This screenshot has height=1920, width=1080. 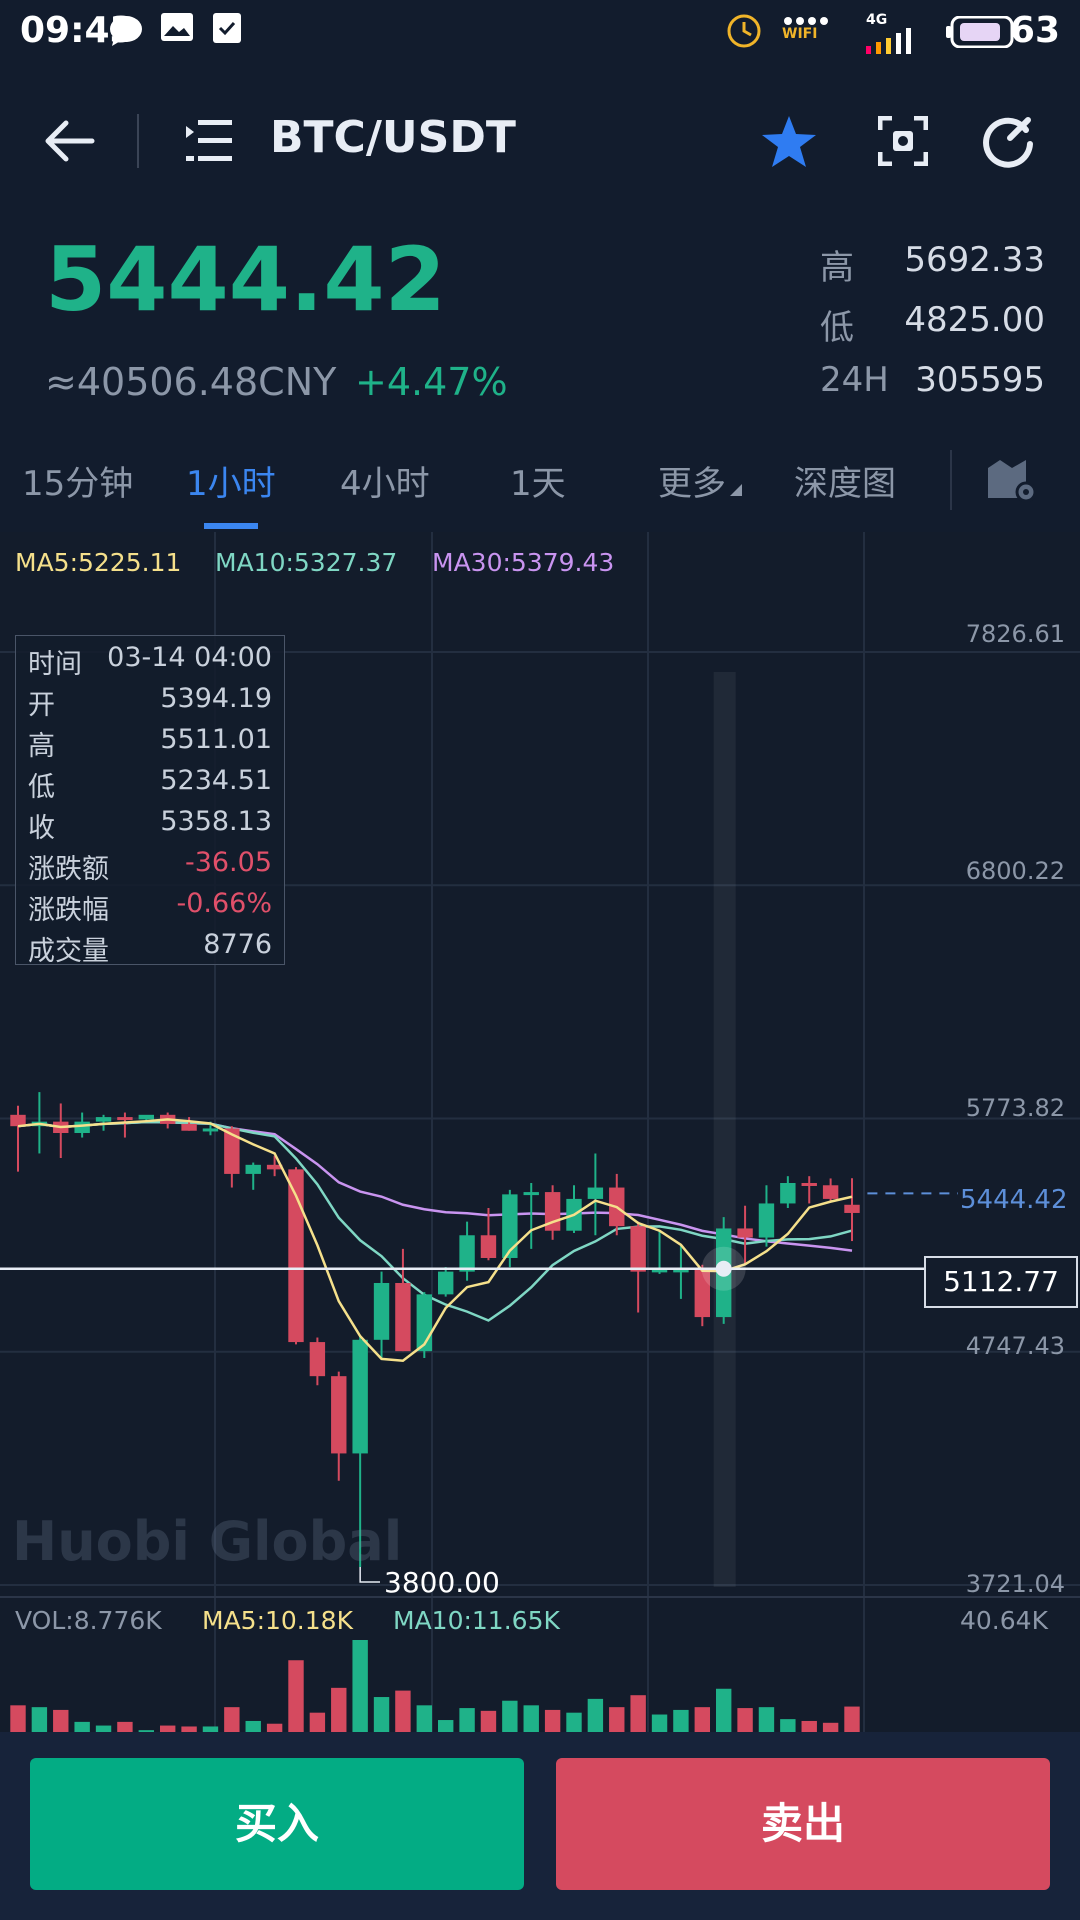 What do you see at coordinates (150, 825) in the screenshot?
I see `tooltip-row-close: 收 5358.13` at bounding box center [150, 825].